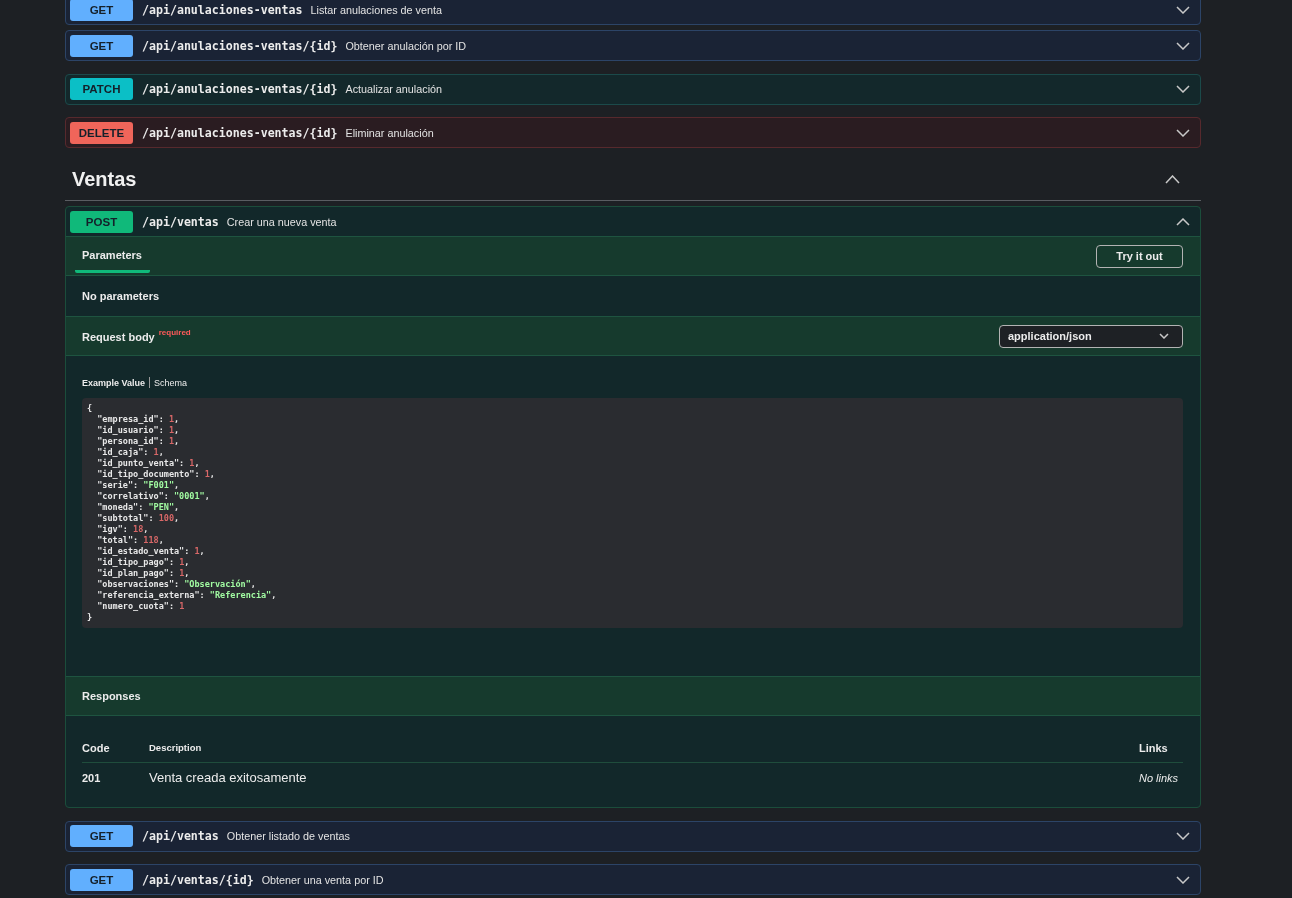  What do you see at coordinates (138, 430) in the screenshot?
I see `code-line: "id_usuario": 1,` at bounding box center [138, 430].